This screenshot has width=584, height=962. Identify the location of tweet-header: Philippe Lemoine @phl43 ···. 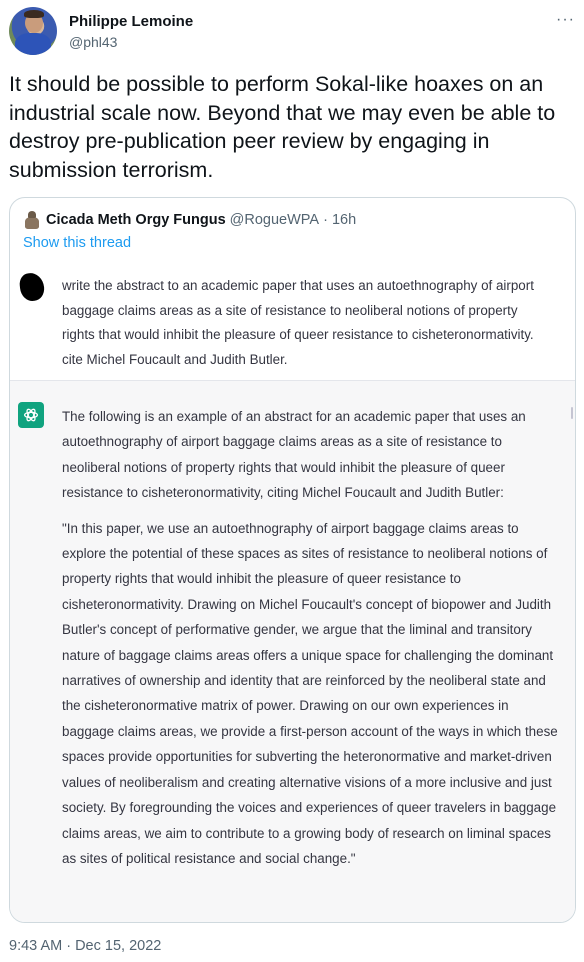
(292, 32).